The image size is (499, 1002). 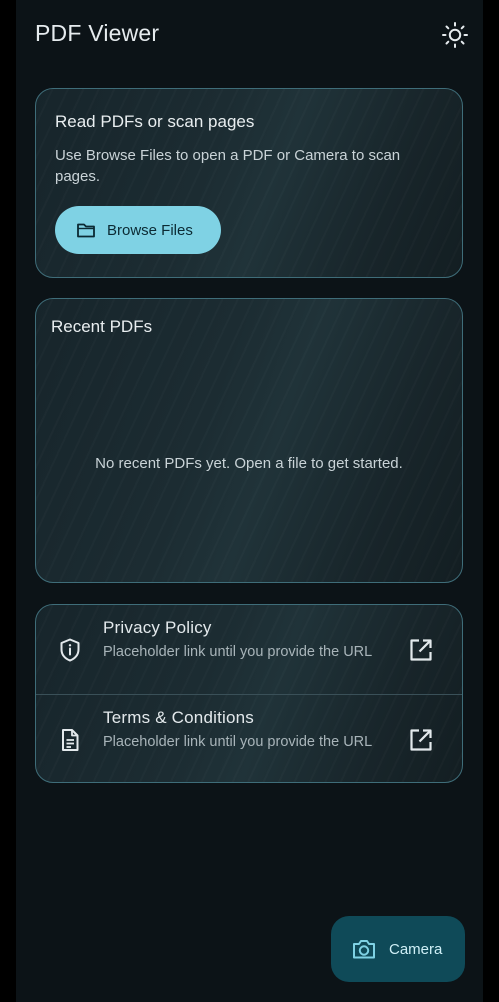 What do you see at coordinates (97, 33) in the screenshot?
I see `app-title: PDF Viewer` at bounding box center [97, 33].